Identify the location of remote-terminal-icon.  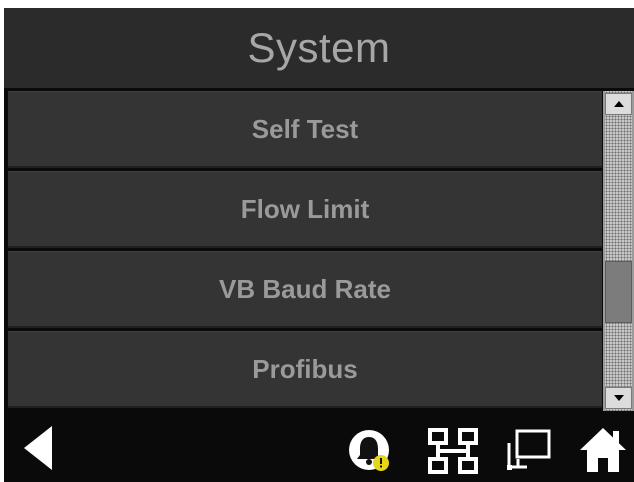
(529, 449).